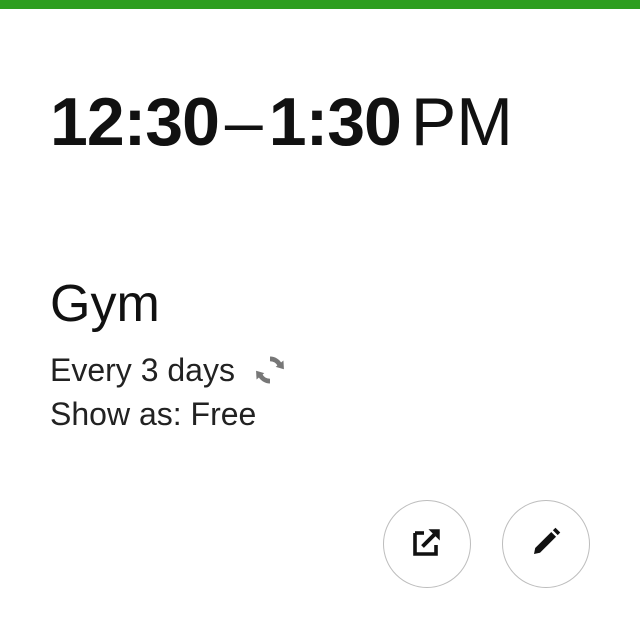 This screenshot has width=640, height=644. What do you see at coordinates (142, 369) in the screenshot?
I see `recurrence-text: Every 3 days` at bounding box center [142, 369].